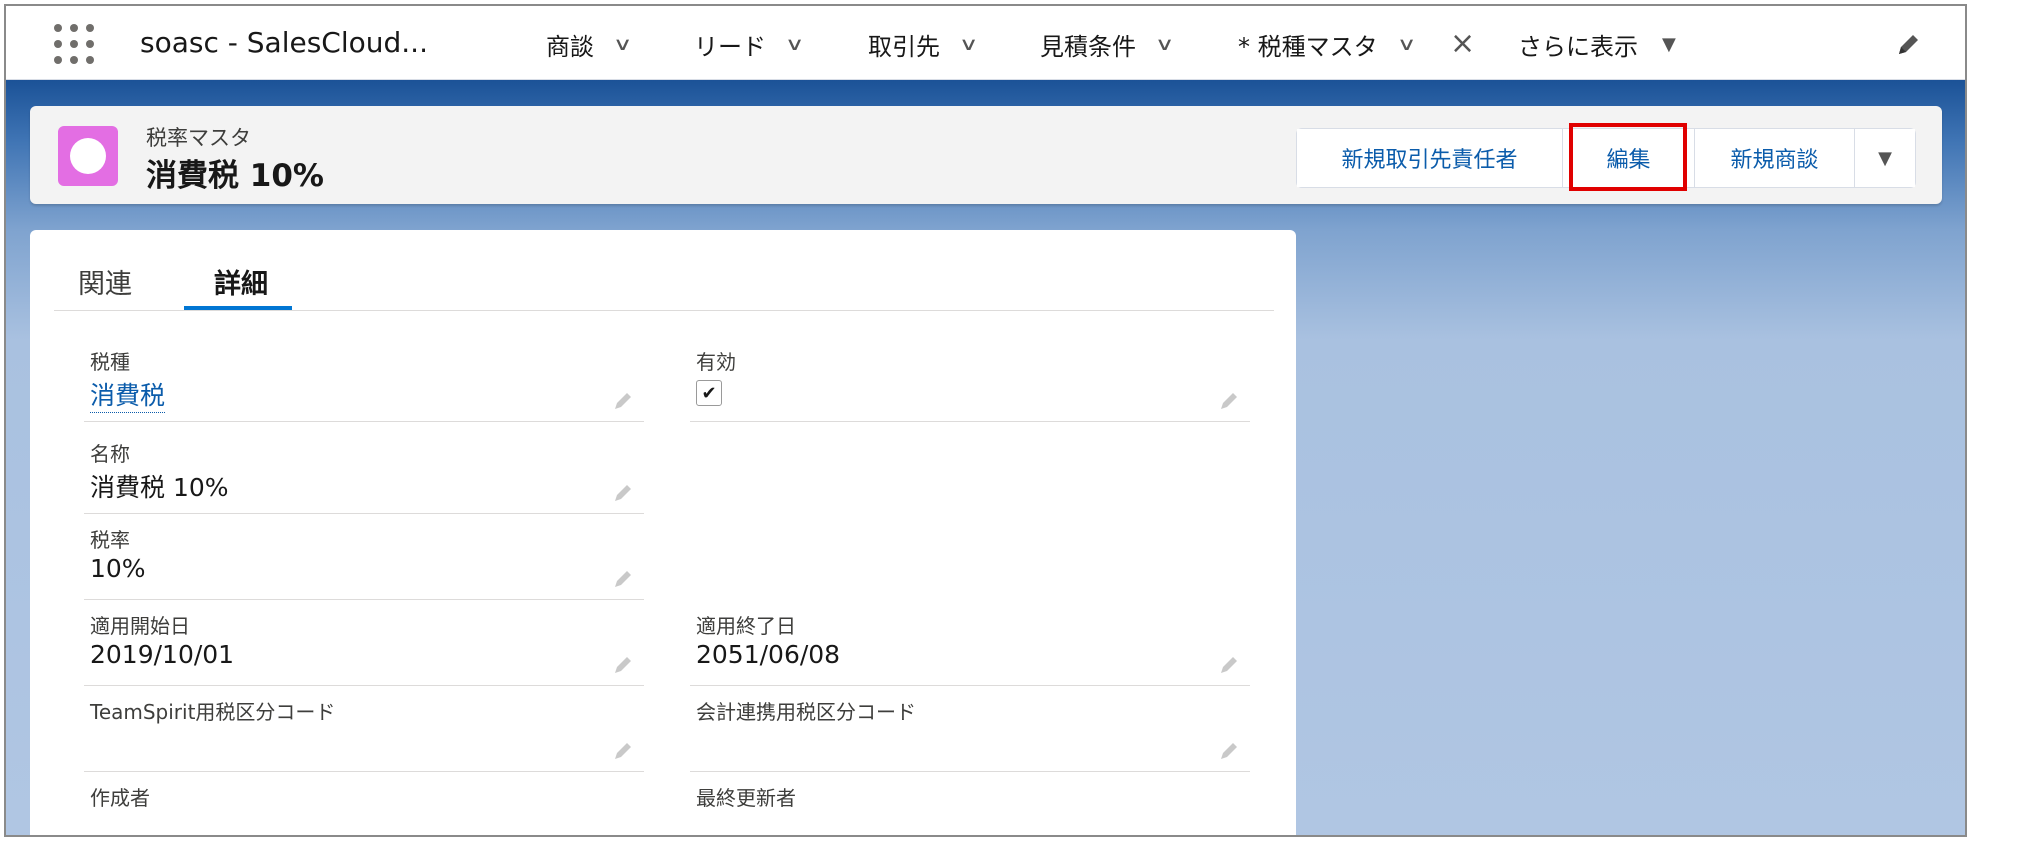 The image size is (2027, 841). I want to click on nav-more-label: さらに表示, so click(1578, 46).